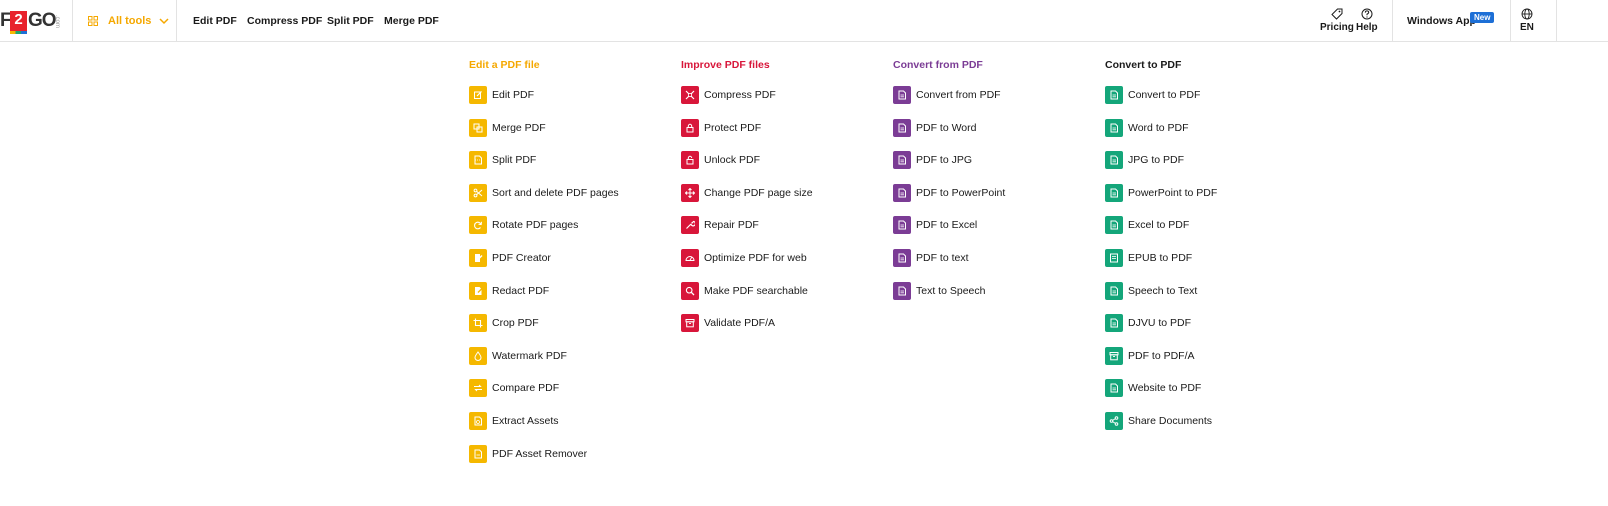 The image size is (1608, 506). I want to click on menu-item-label: Crop PDF, so click(515, 323).